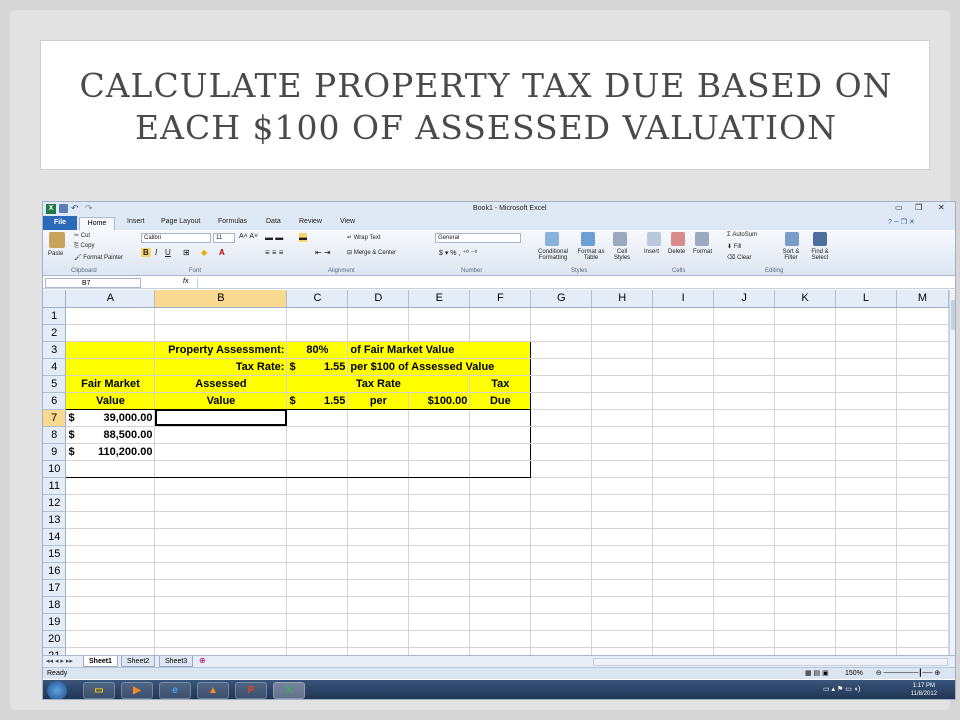 Image resolution: width=960 pixels, height=720 pixels. What do you see at coordinates (59, 661) in the screenshot?
I see `sheet-nav-icon: ◂◂ ◂ ▸ ▸▸` at bounding box center [59, 661].